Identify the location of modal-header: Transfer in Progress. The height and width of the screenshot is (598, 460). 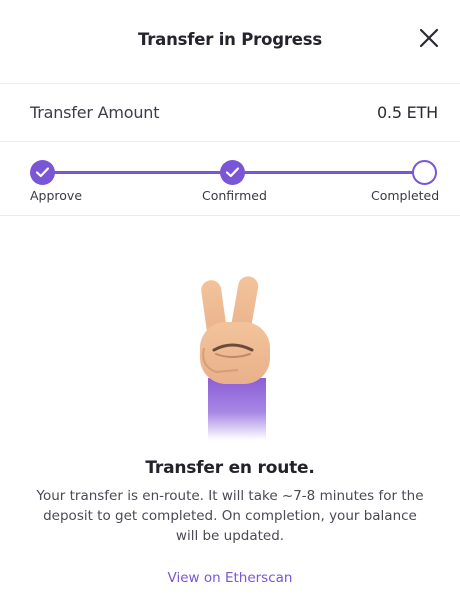
(230, 42).